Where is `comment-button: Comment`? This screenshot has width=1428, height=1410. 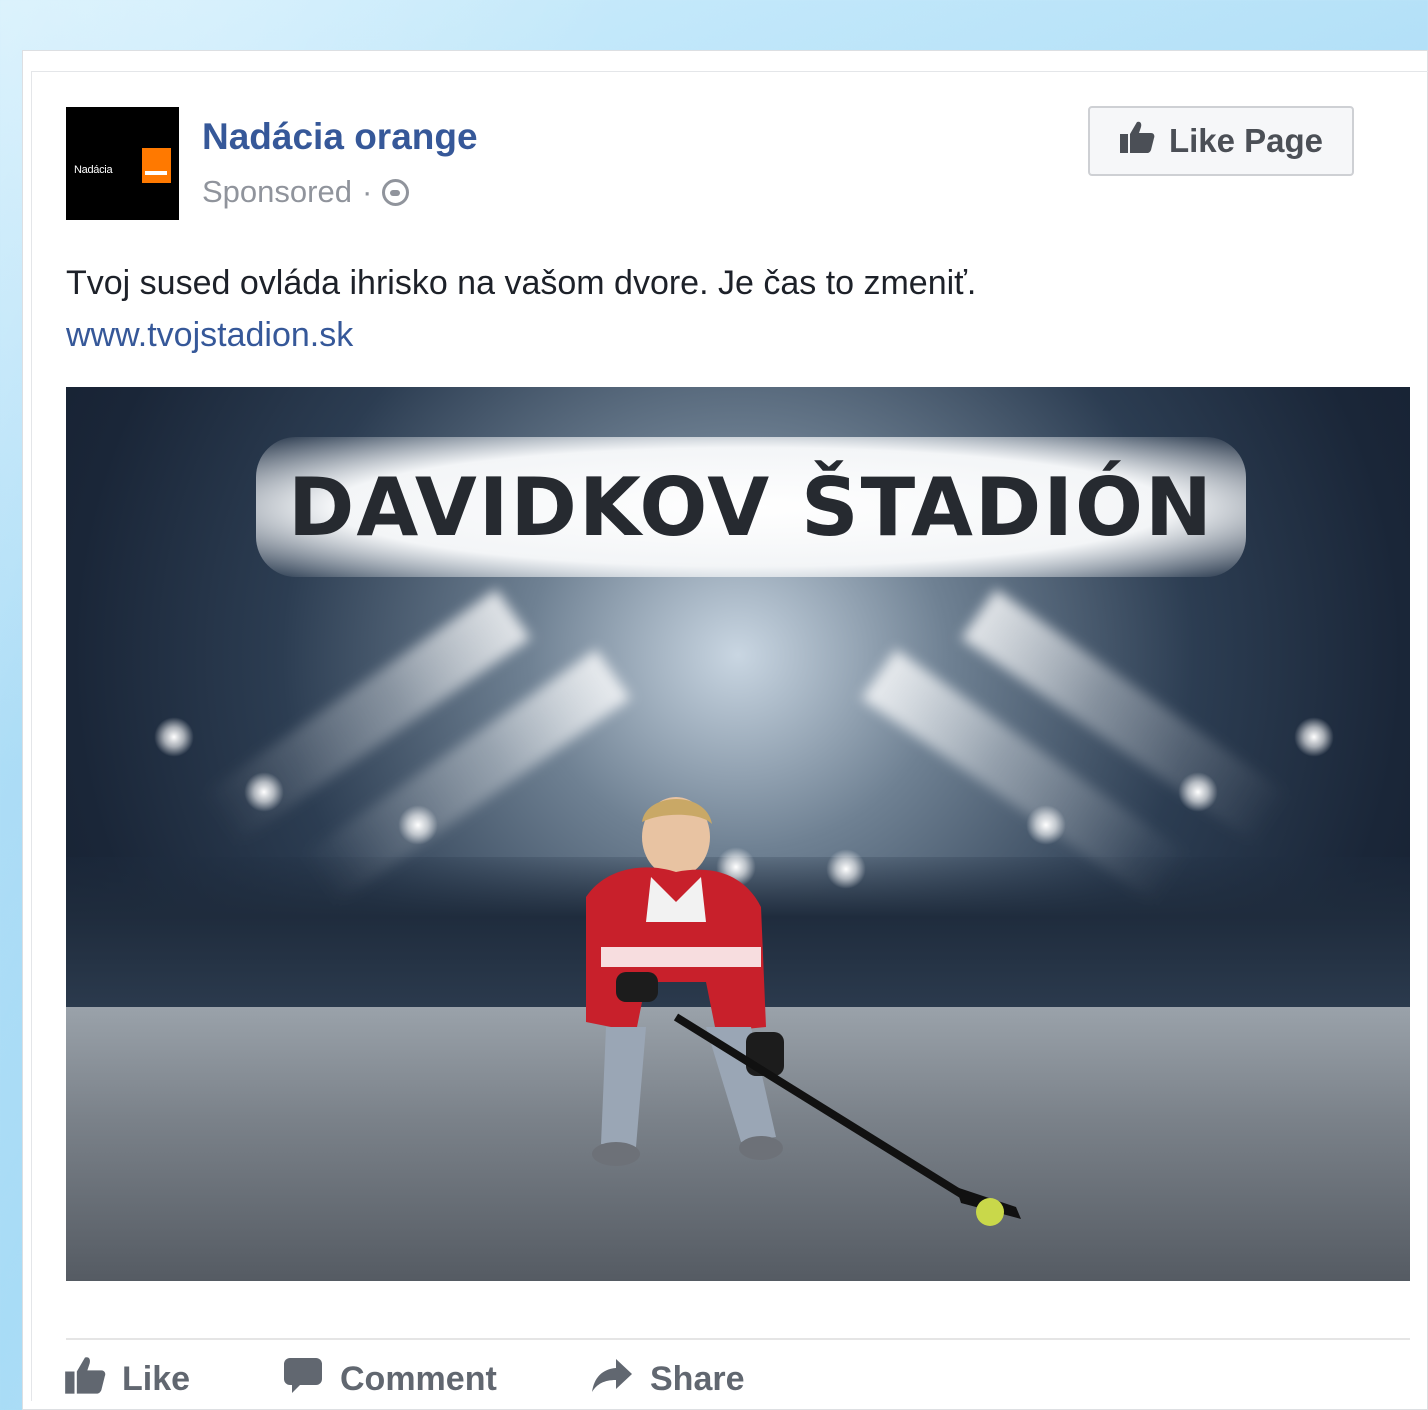 comment-button: Comment is located at coordinates (389, 1379).